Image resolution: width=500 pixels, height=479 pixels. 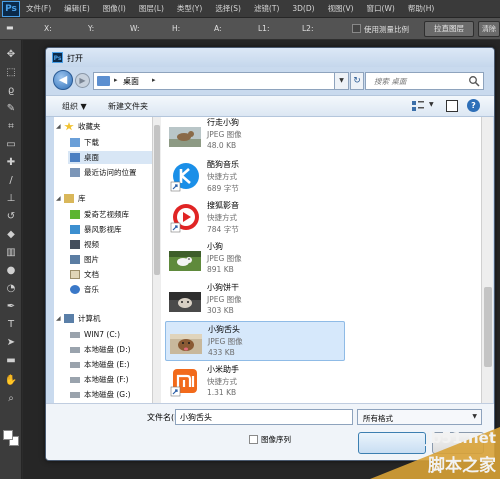 I want to click on address-row: ◀ ▶ ▸ 桌面 ▸ ▼ ↻, so click(x=270, y=81).